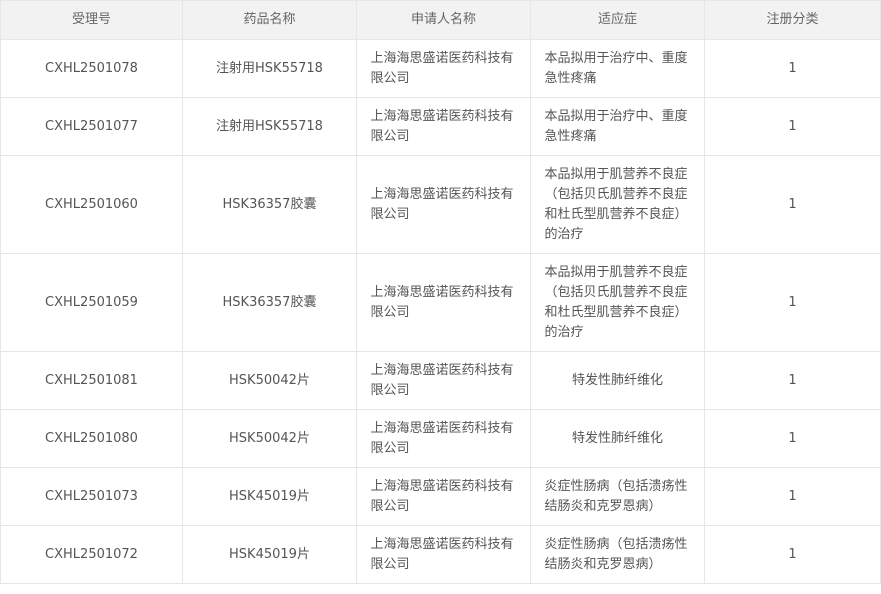 Image resolution: width=881 pixels, height=594 pixels. I want to click on cell-acceptance-no: CXHL2501072, so click(91, 554).